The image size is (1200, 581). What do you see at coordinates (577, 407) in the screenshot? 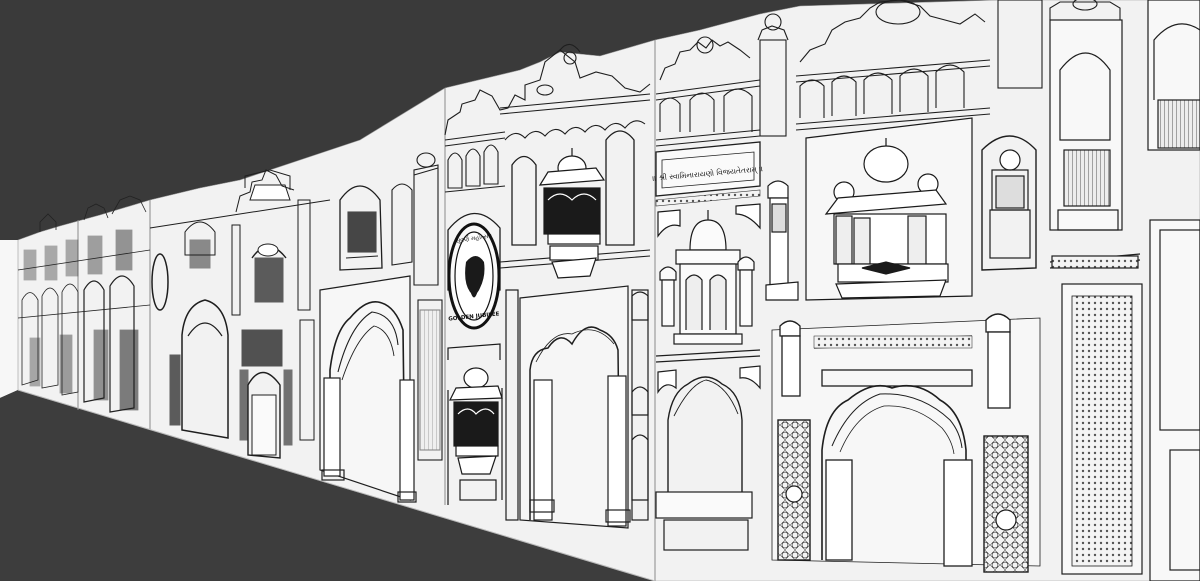
I see `center-doorway` at bounding box center [577, 407].